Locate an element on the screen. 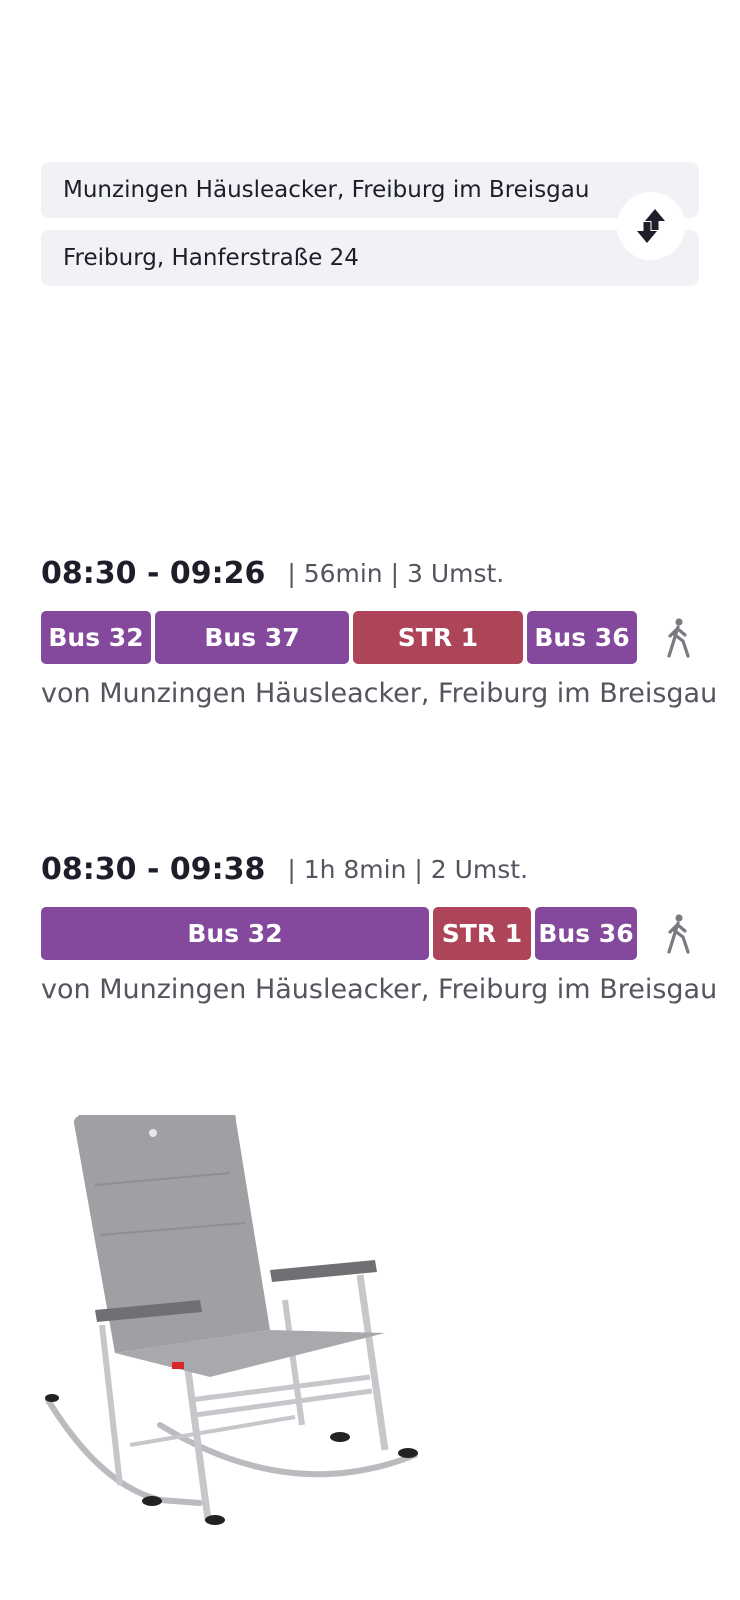 This screenshot has height=1600, width=740. journey-legs: Bus 32 Bus 37 STR 1 Bus 36 is located at coordinates (371, 638).